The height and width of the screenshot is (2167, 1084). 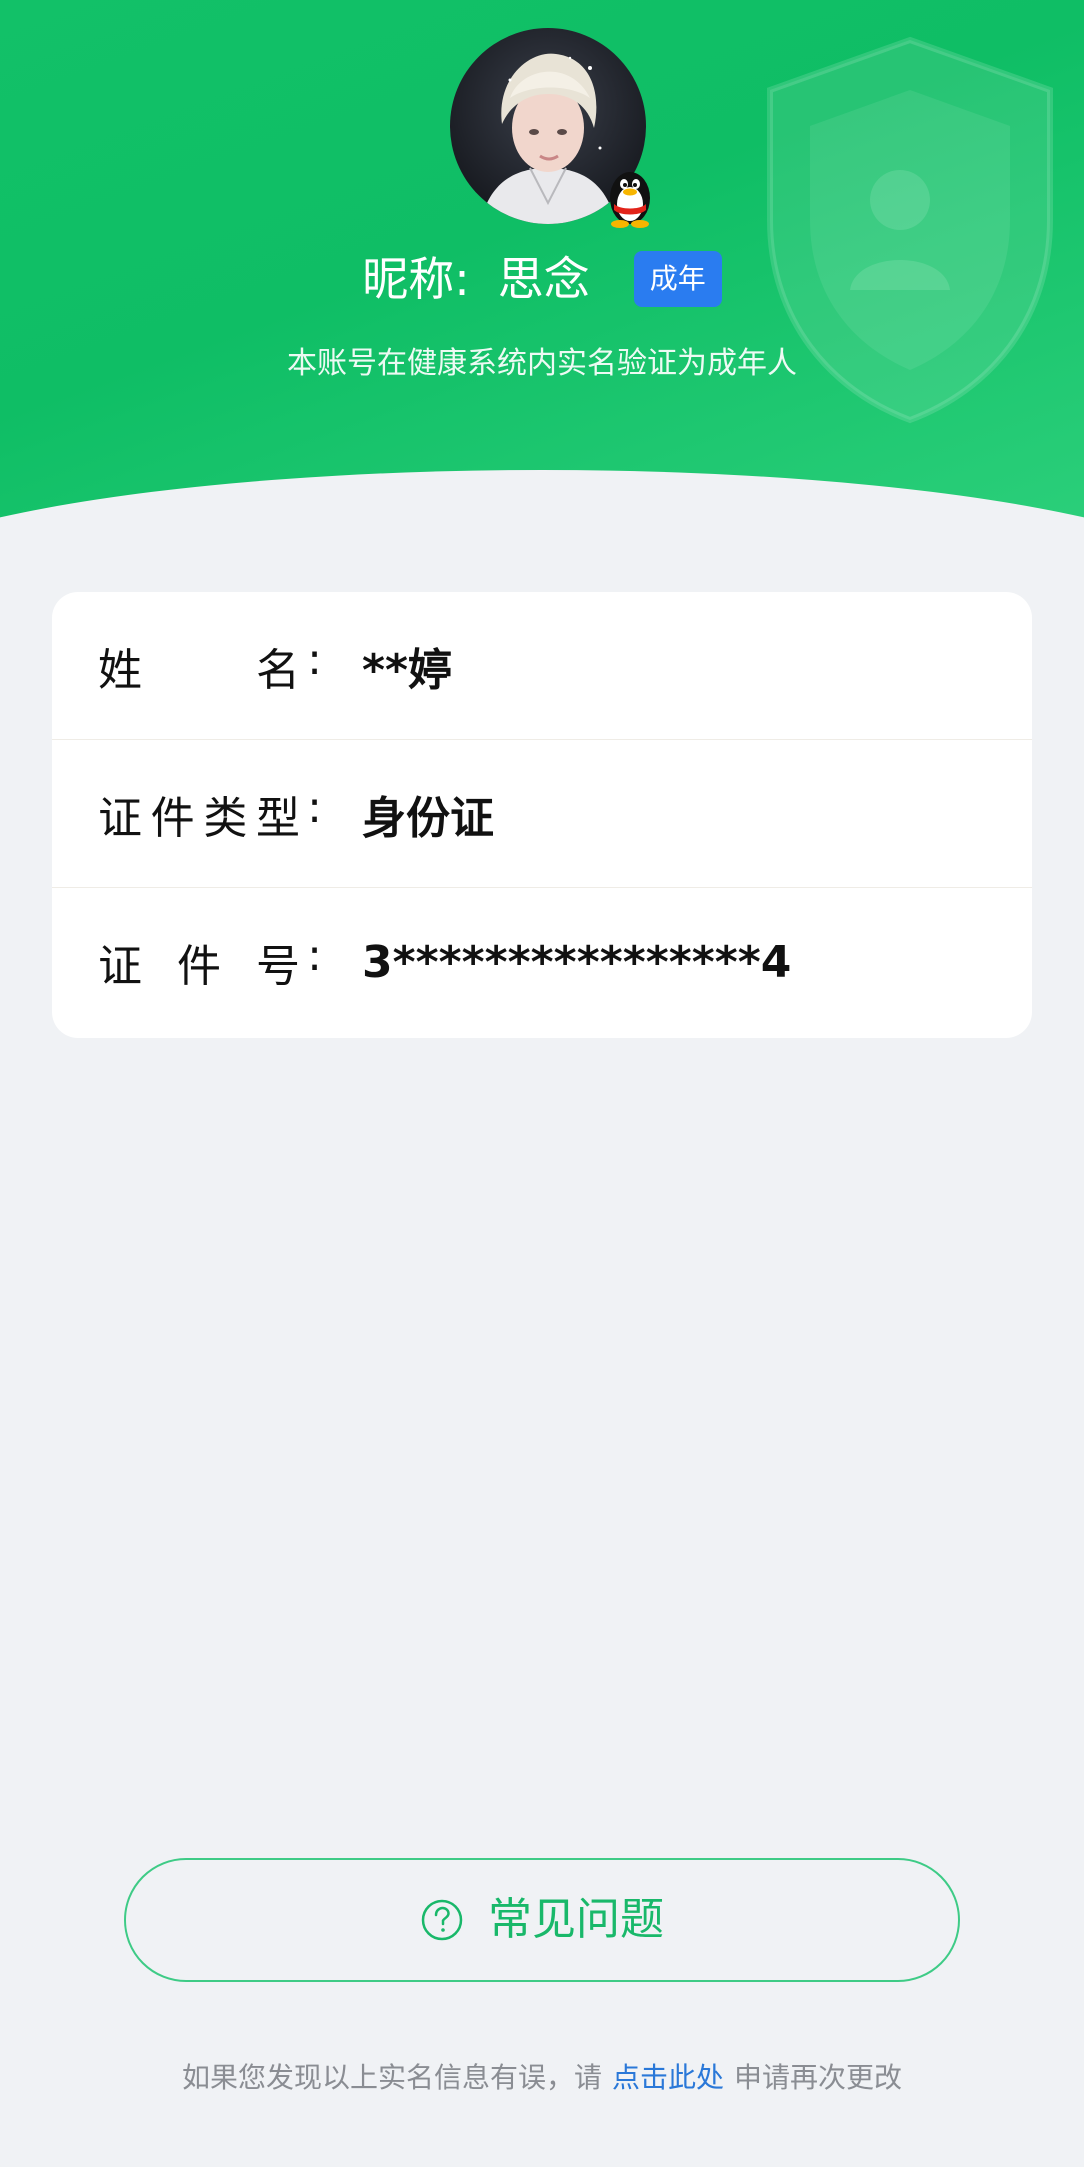 I want to click on name-row: 姓 名 : **婷, so click(x=542, y=666).